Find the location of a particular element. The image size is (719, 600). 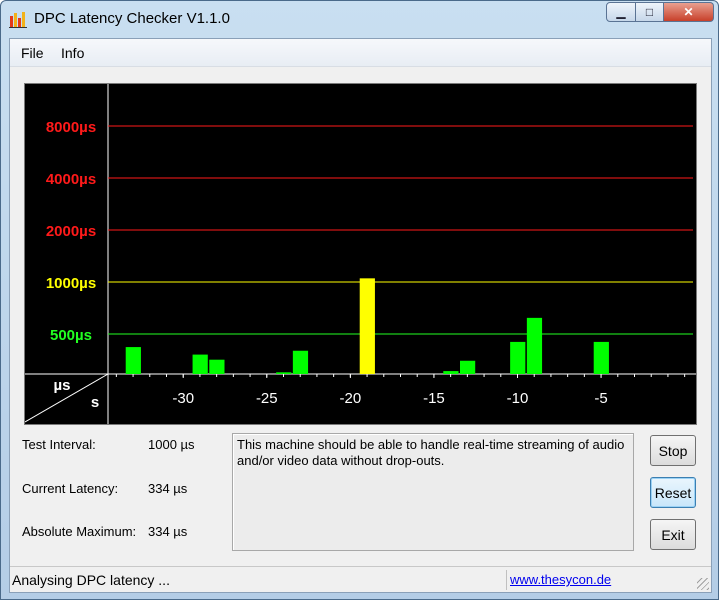

minimize-icon: ▁ is located at coordinates (621, 12).